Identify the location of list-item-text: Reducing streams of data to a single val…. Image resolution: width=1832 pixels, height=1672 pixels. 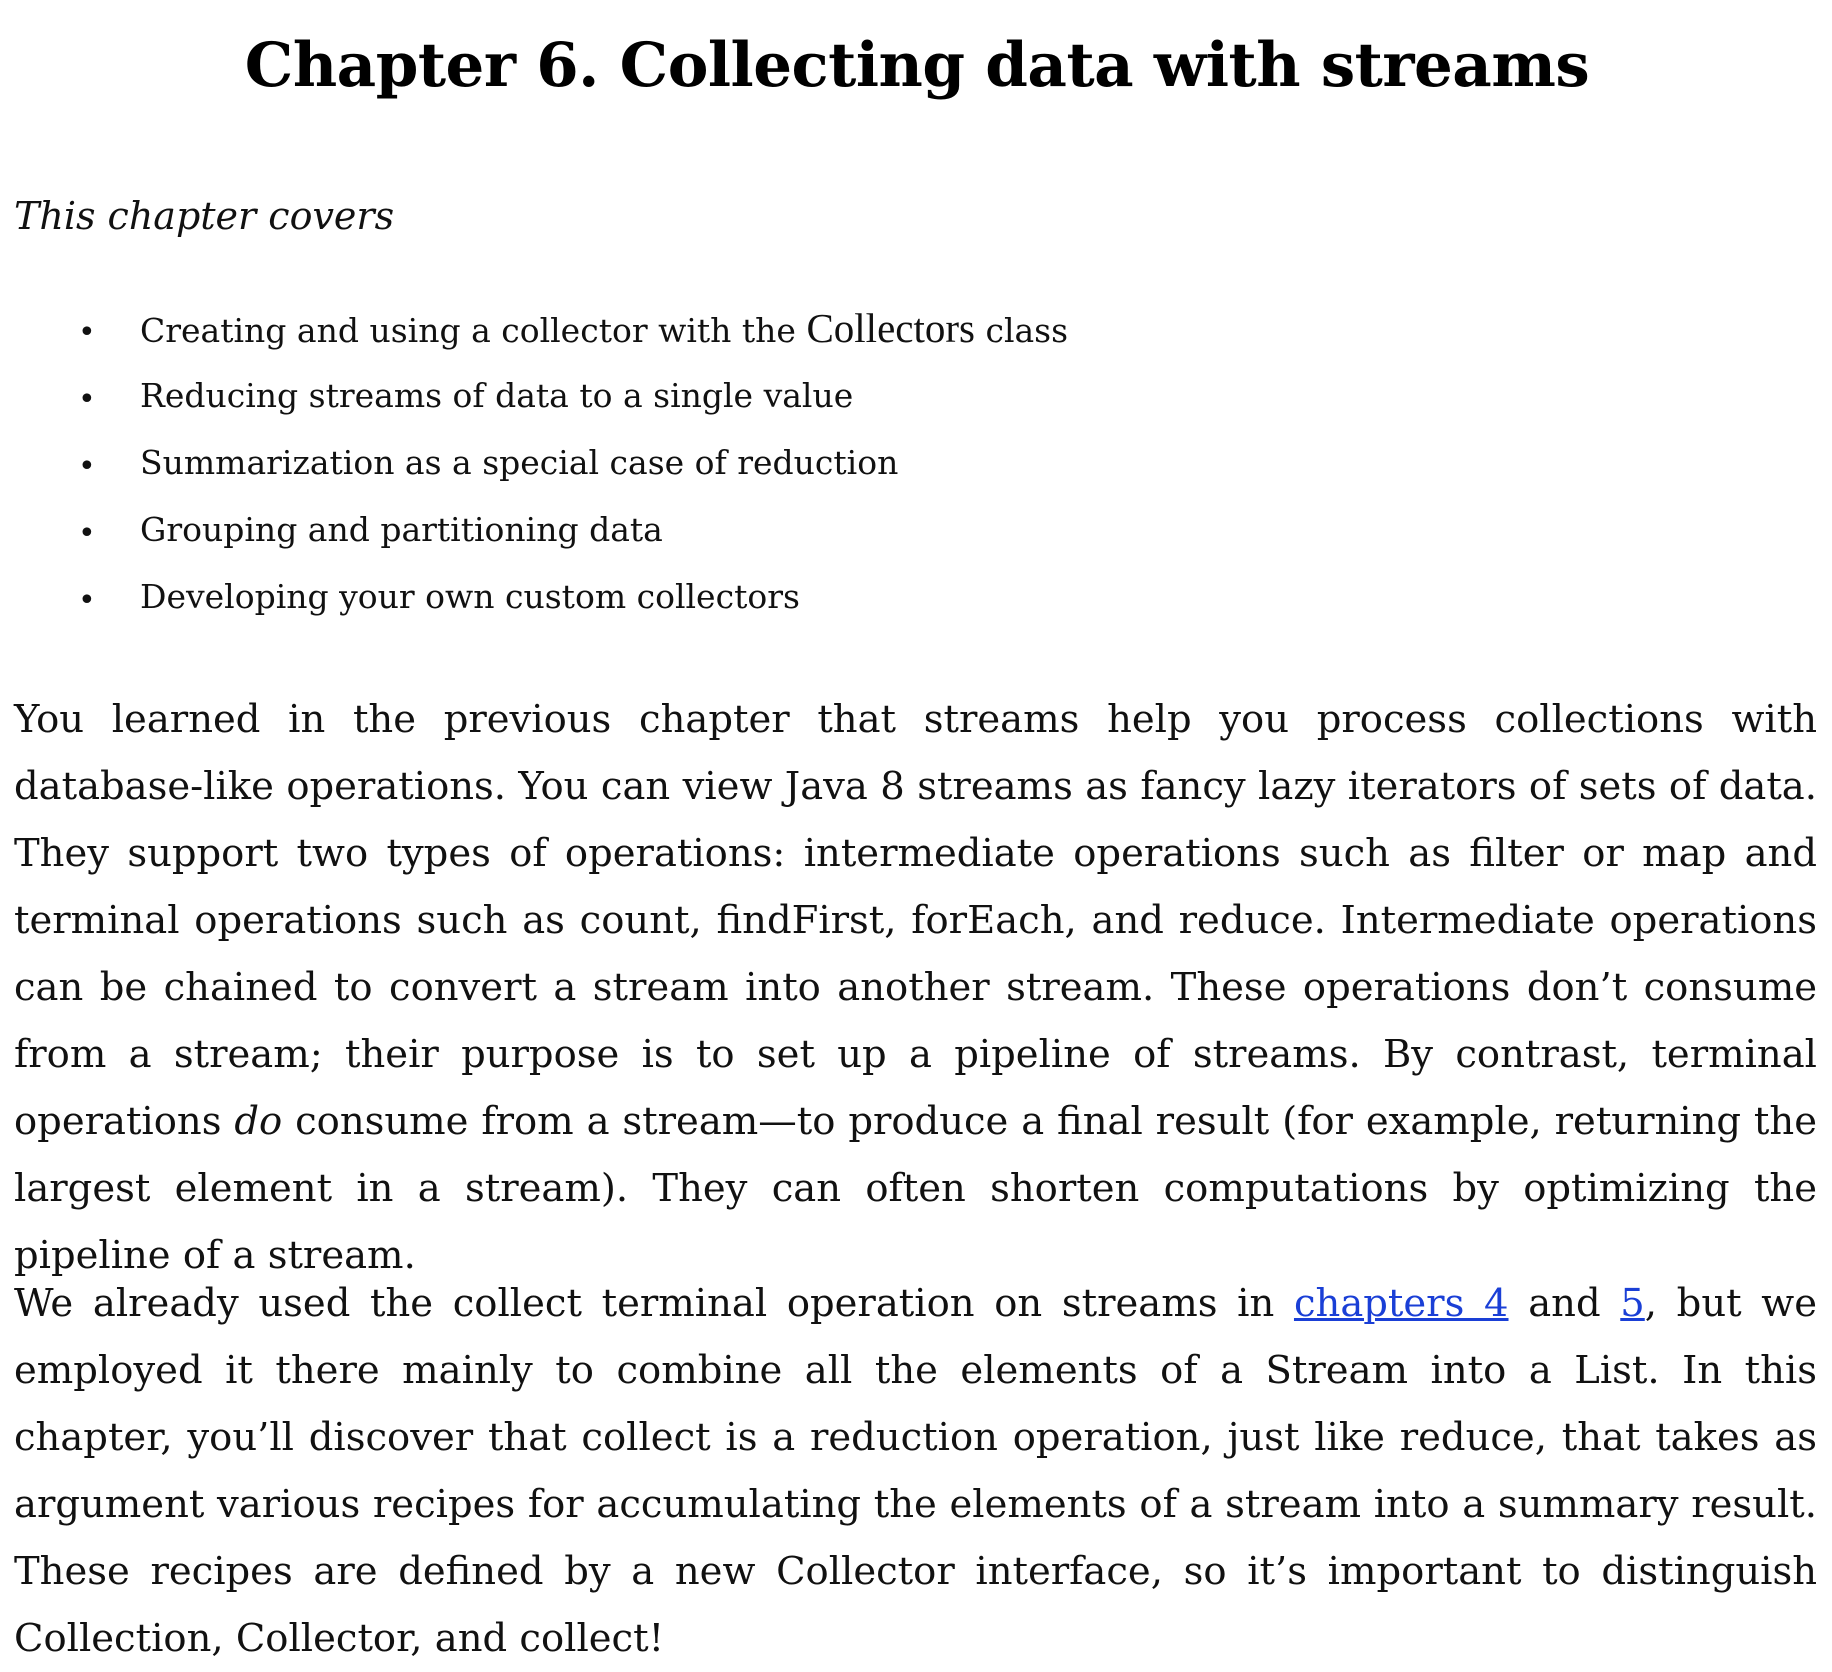
(497, 395).